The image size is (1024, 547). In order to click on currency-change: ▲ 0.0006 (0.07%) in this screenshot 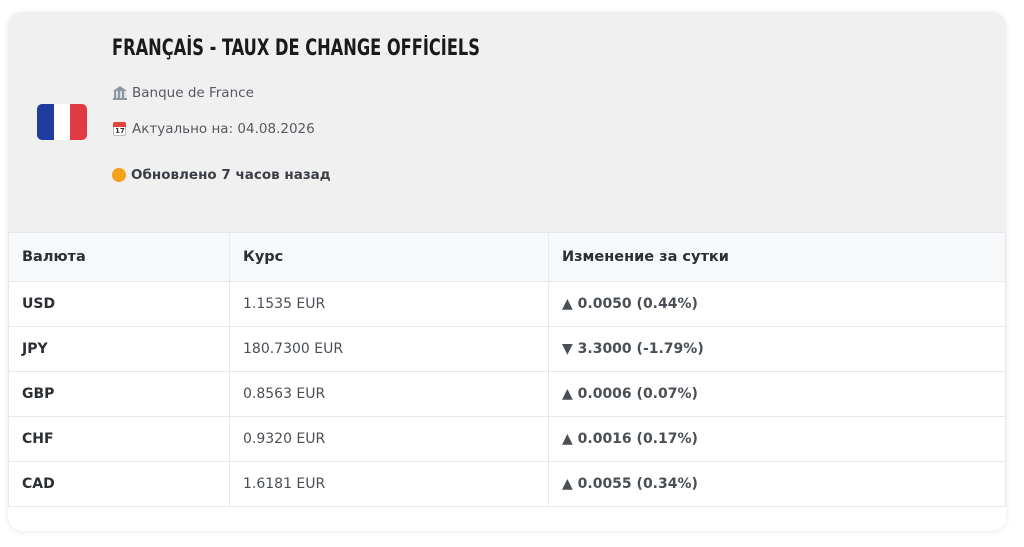, I will do `click(777, 394)`.